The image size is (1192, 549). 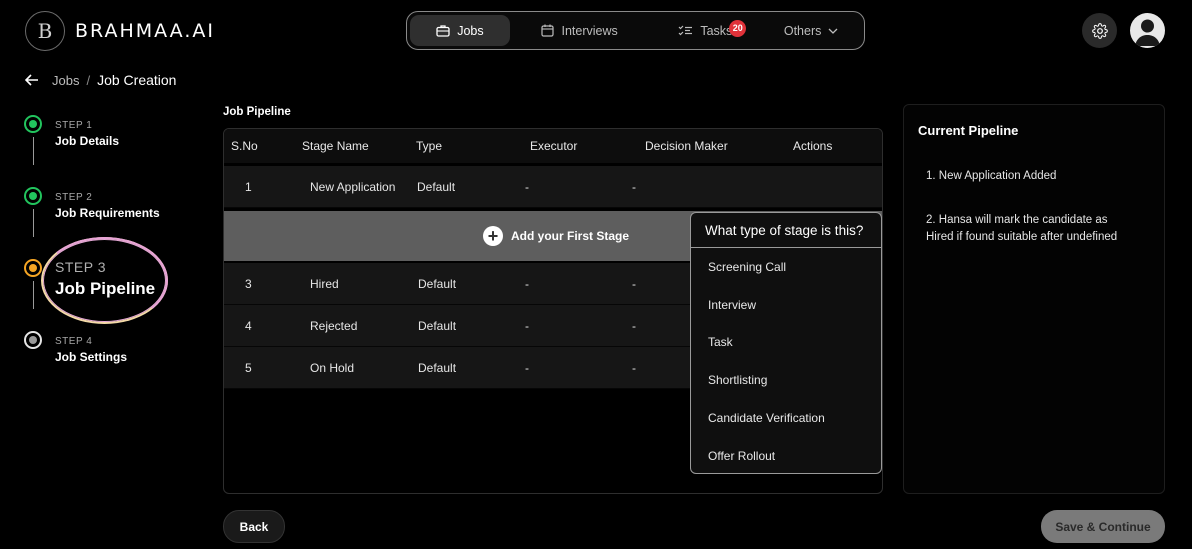 I want to click on row-stage-name: Rejected, so click(x=334, y=325).